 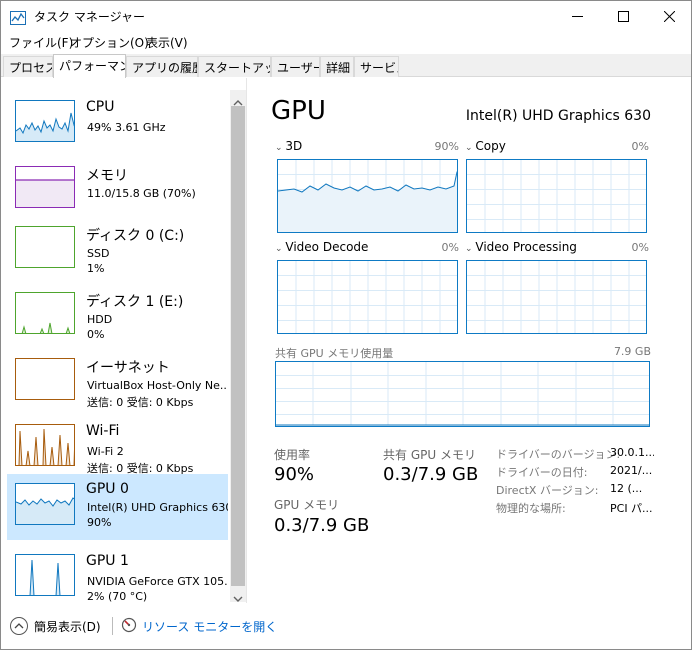 What do you see at coordinates (89, 66) in the screenshot?
I see `tab-performance: パフォーマンス` at bounding box center [89, 66].